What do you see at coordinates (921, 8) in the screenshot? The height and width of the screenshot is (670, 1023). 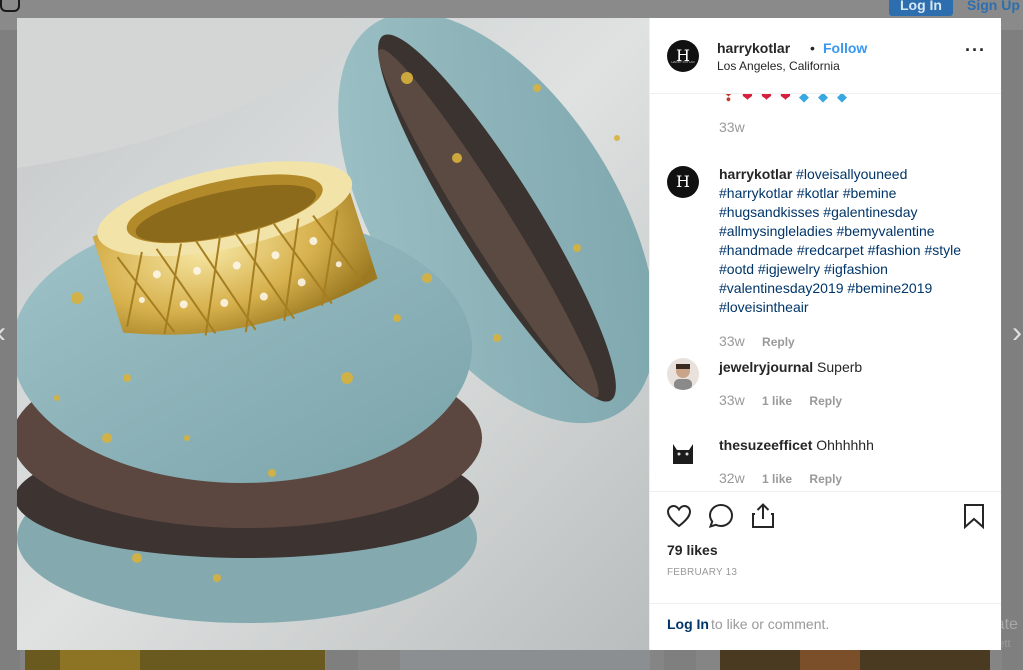 I see `login-button: Log In` at bounding box center [921, 8].